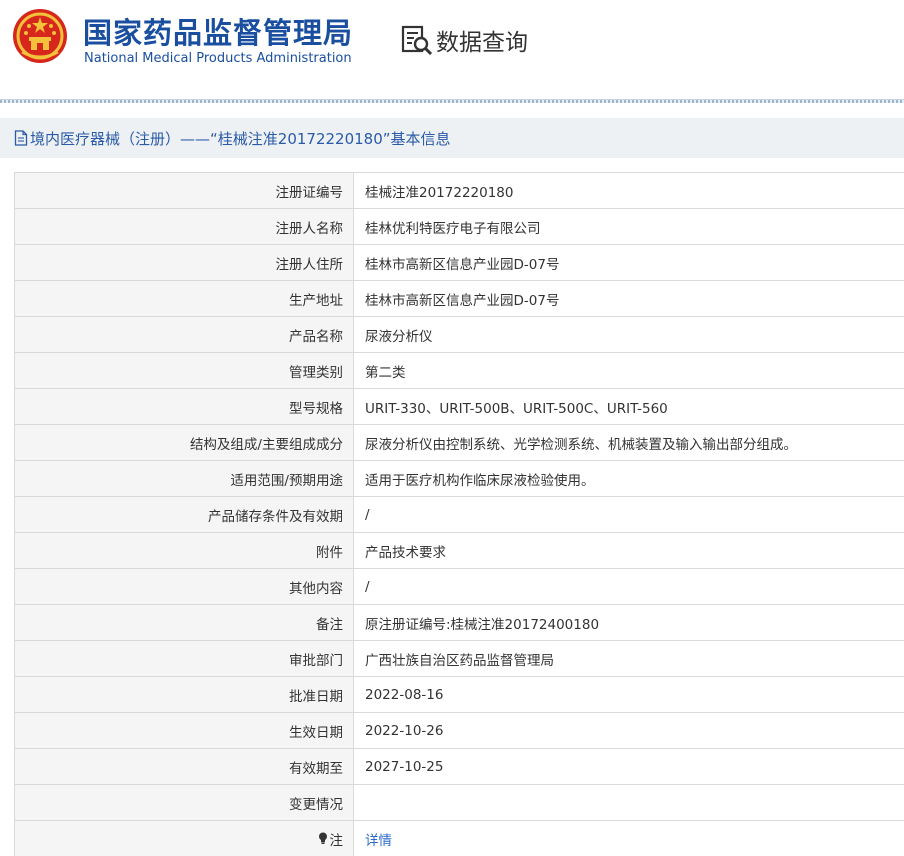 Image resolution: width=904 pixels, height=856 pixels. What do you see at coordinates (184, 622) in the screenshot?
I see `row-label: 备注` at bounding box center [184, 622].